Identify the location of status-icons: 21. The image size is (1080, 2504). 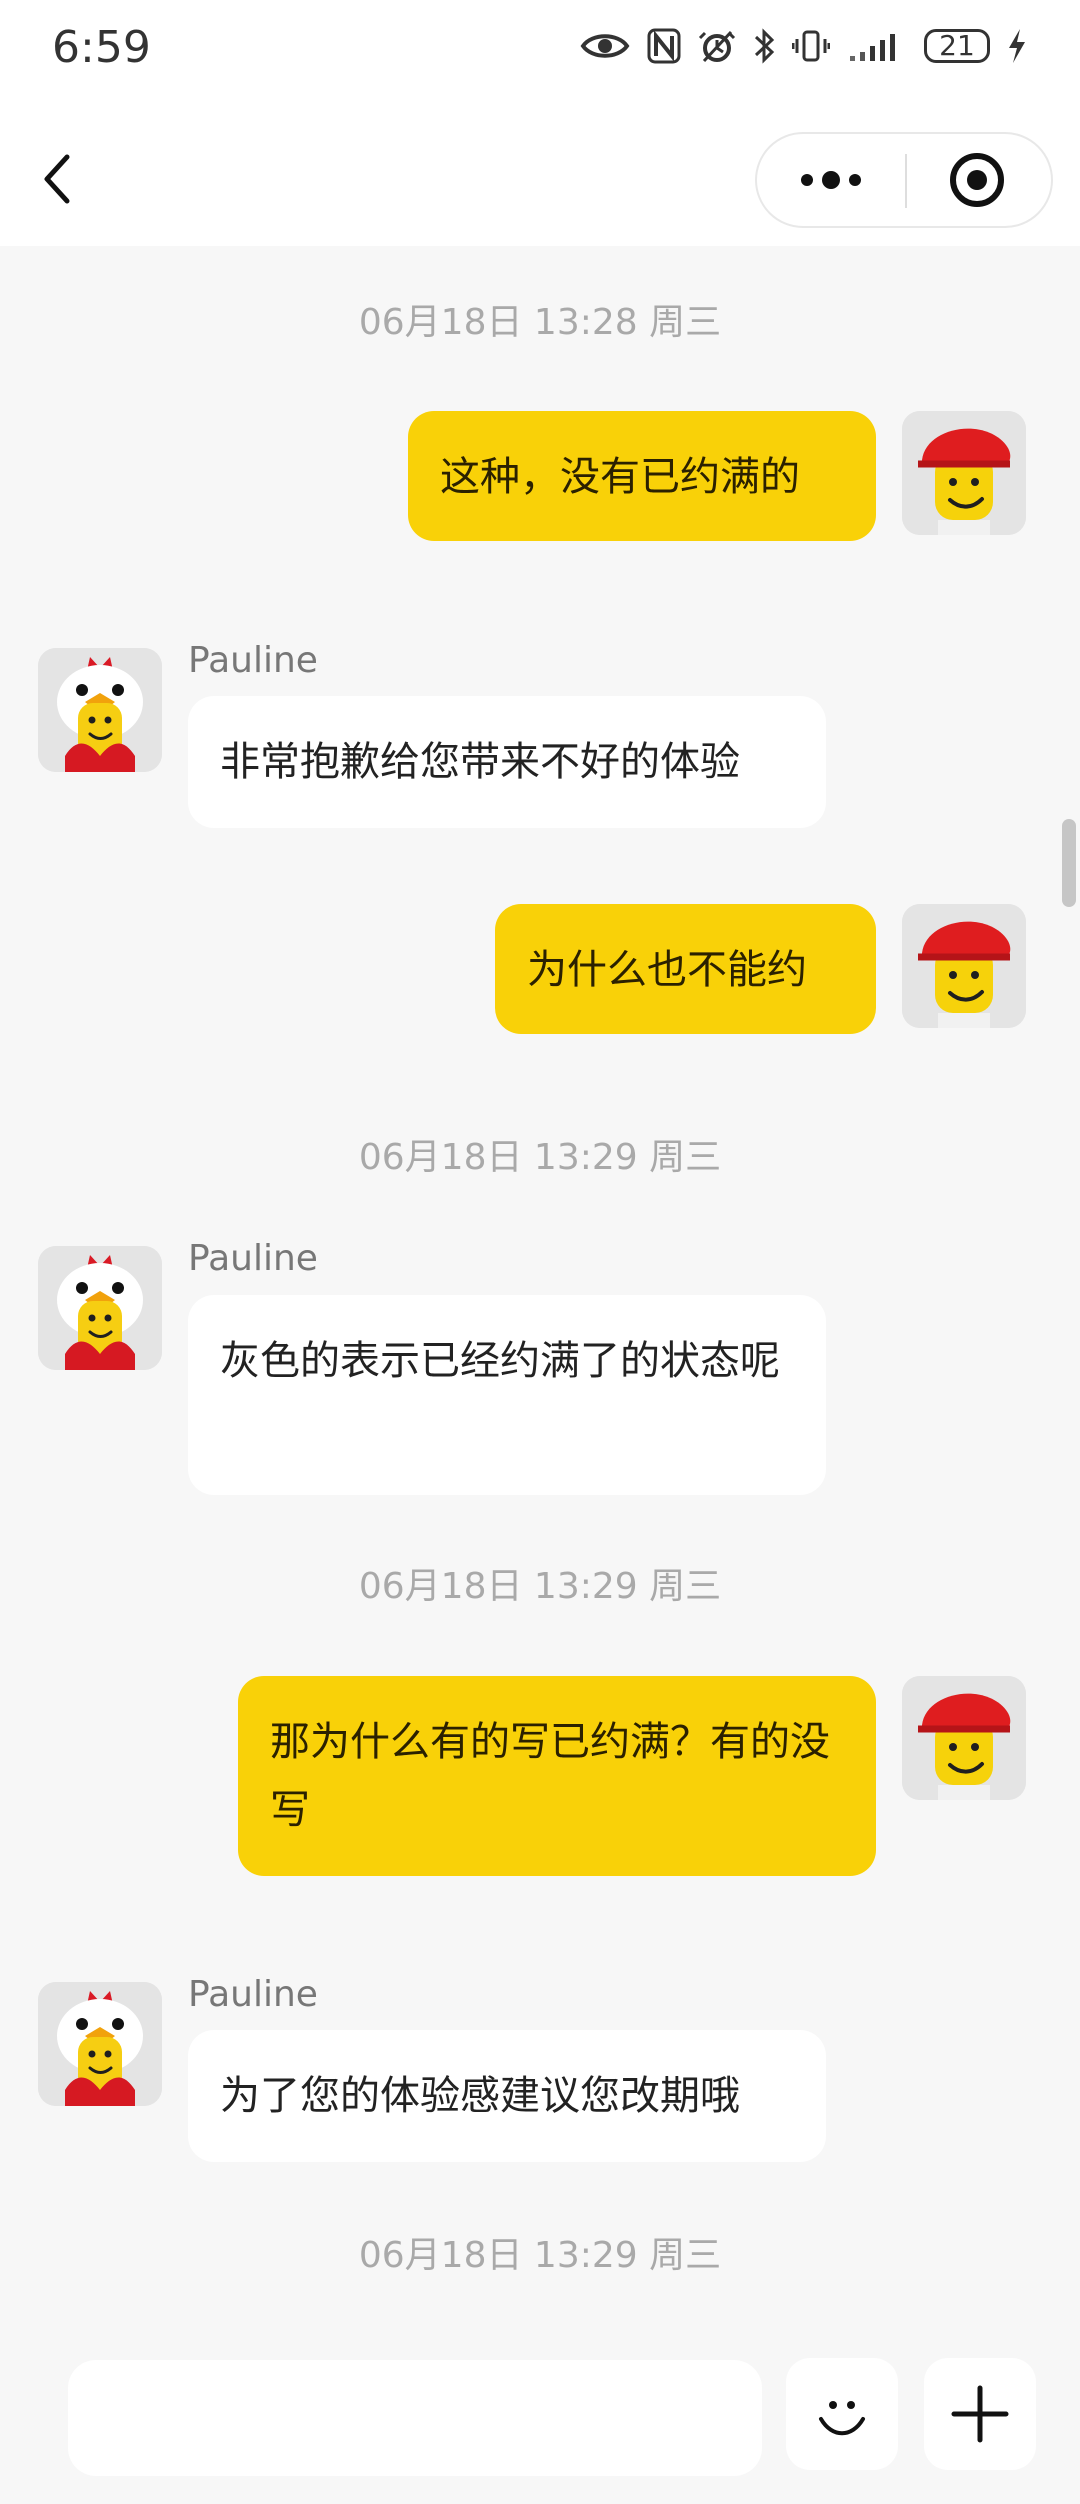
(804, 46).